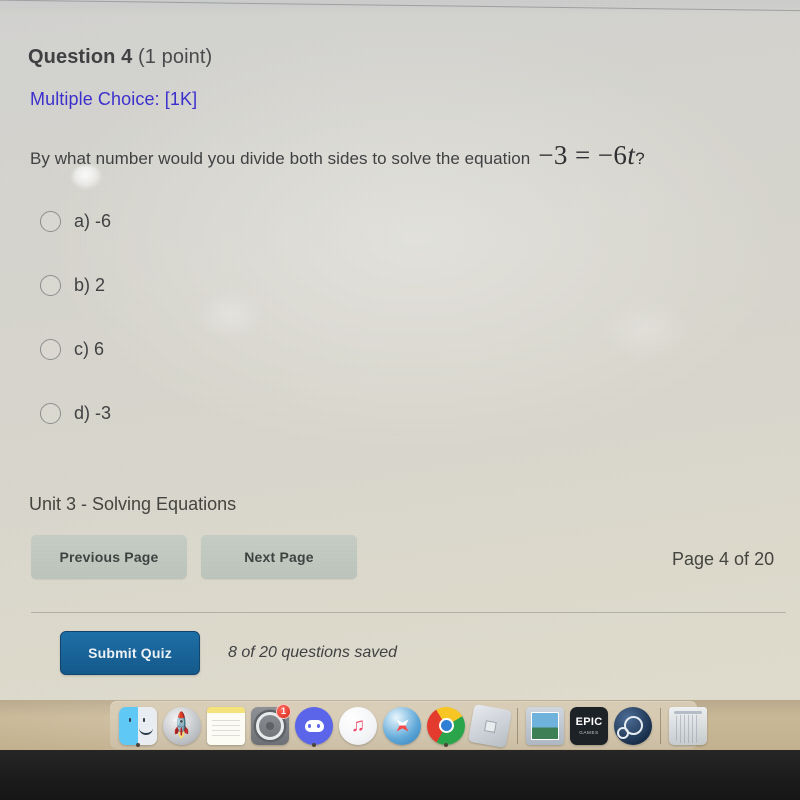 This screenshot has height=800, width=800. Describe the element at coordinates (408, 612) in the screenshot. I see `section-divider` at that location.